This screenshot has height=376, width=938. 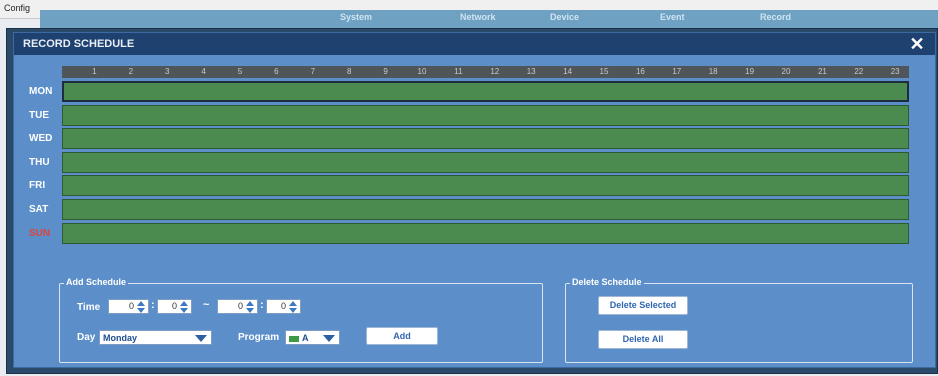 What do you see at coordinates (131, 71) in the screenshot?
I see `hour-label: 2` at bounding box center [131, 71].